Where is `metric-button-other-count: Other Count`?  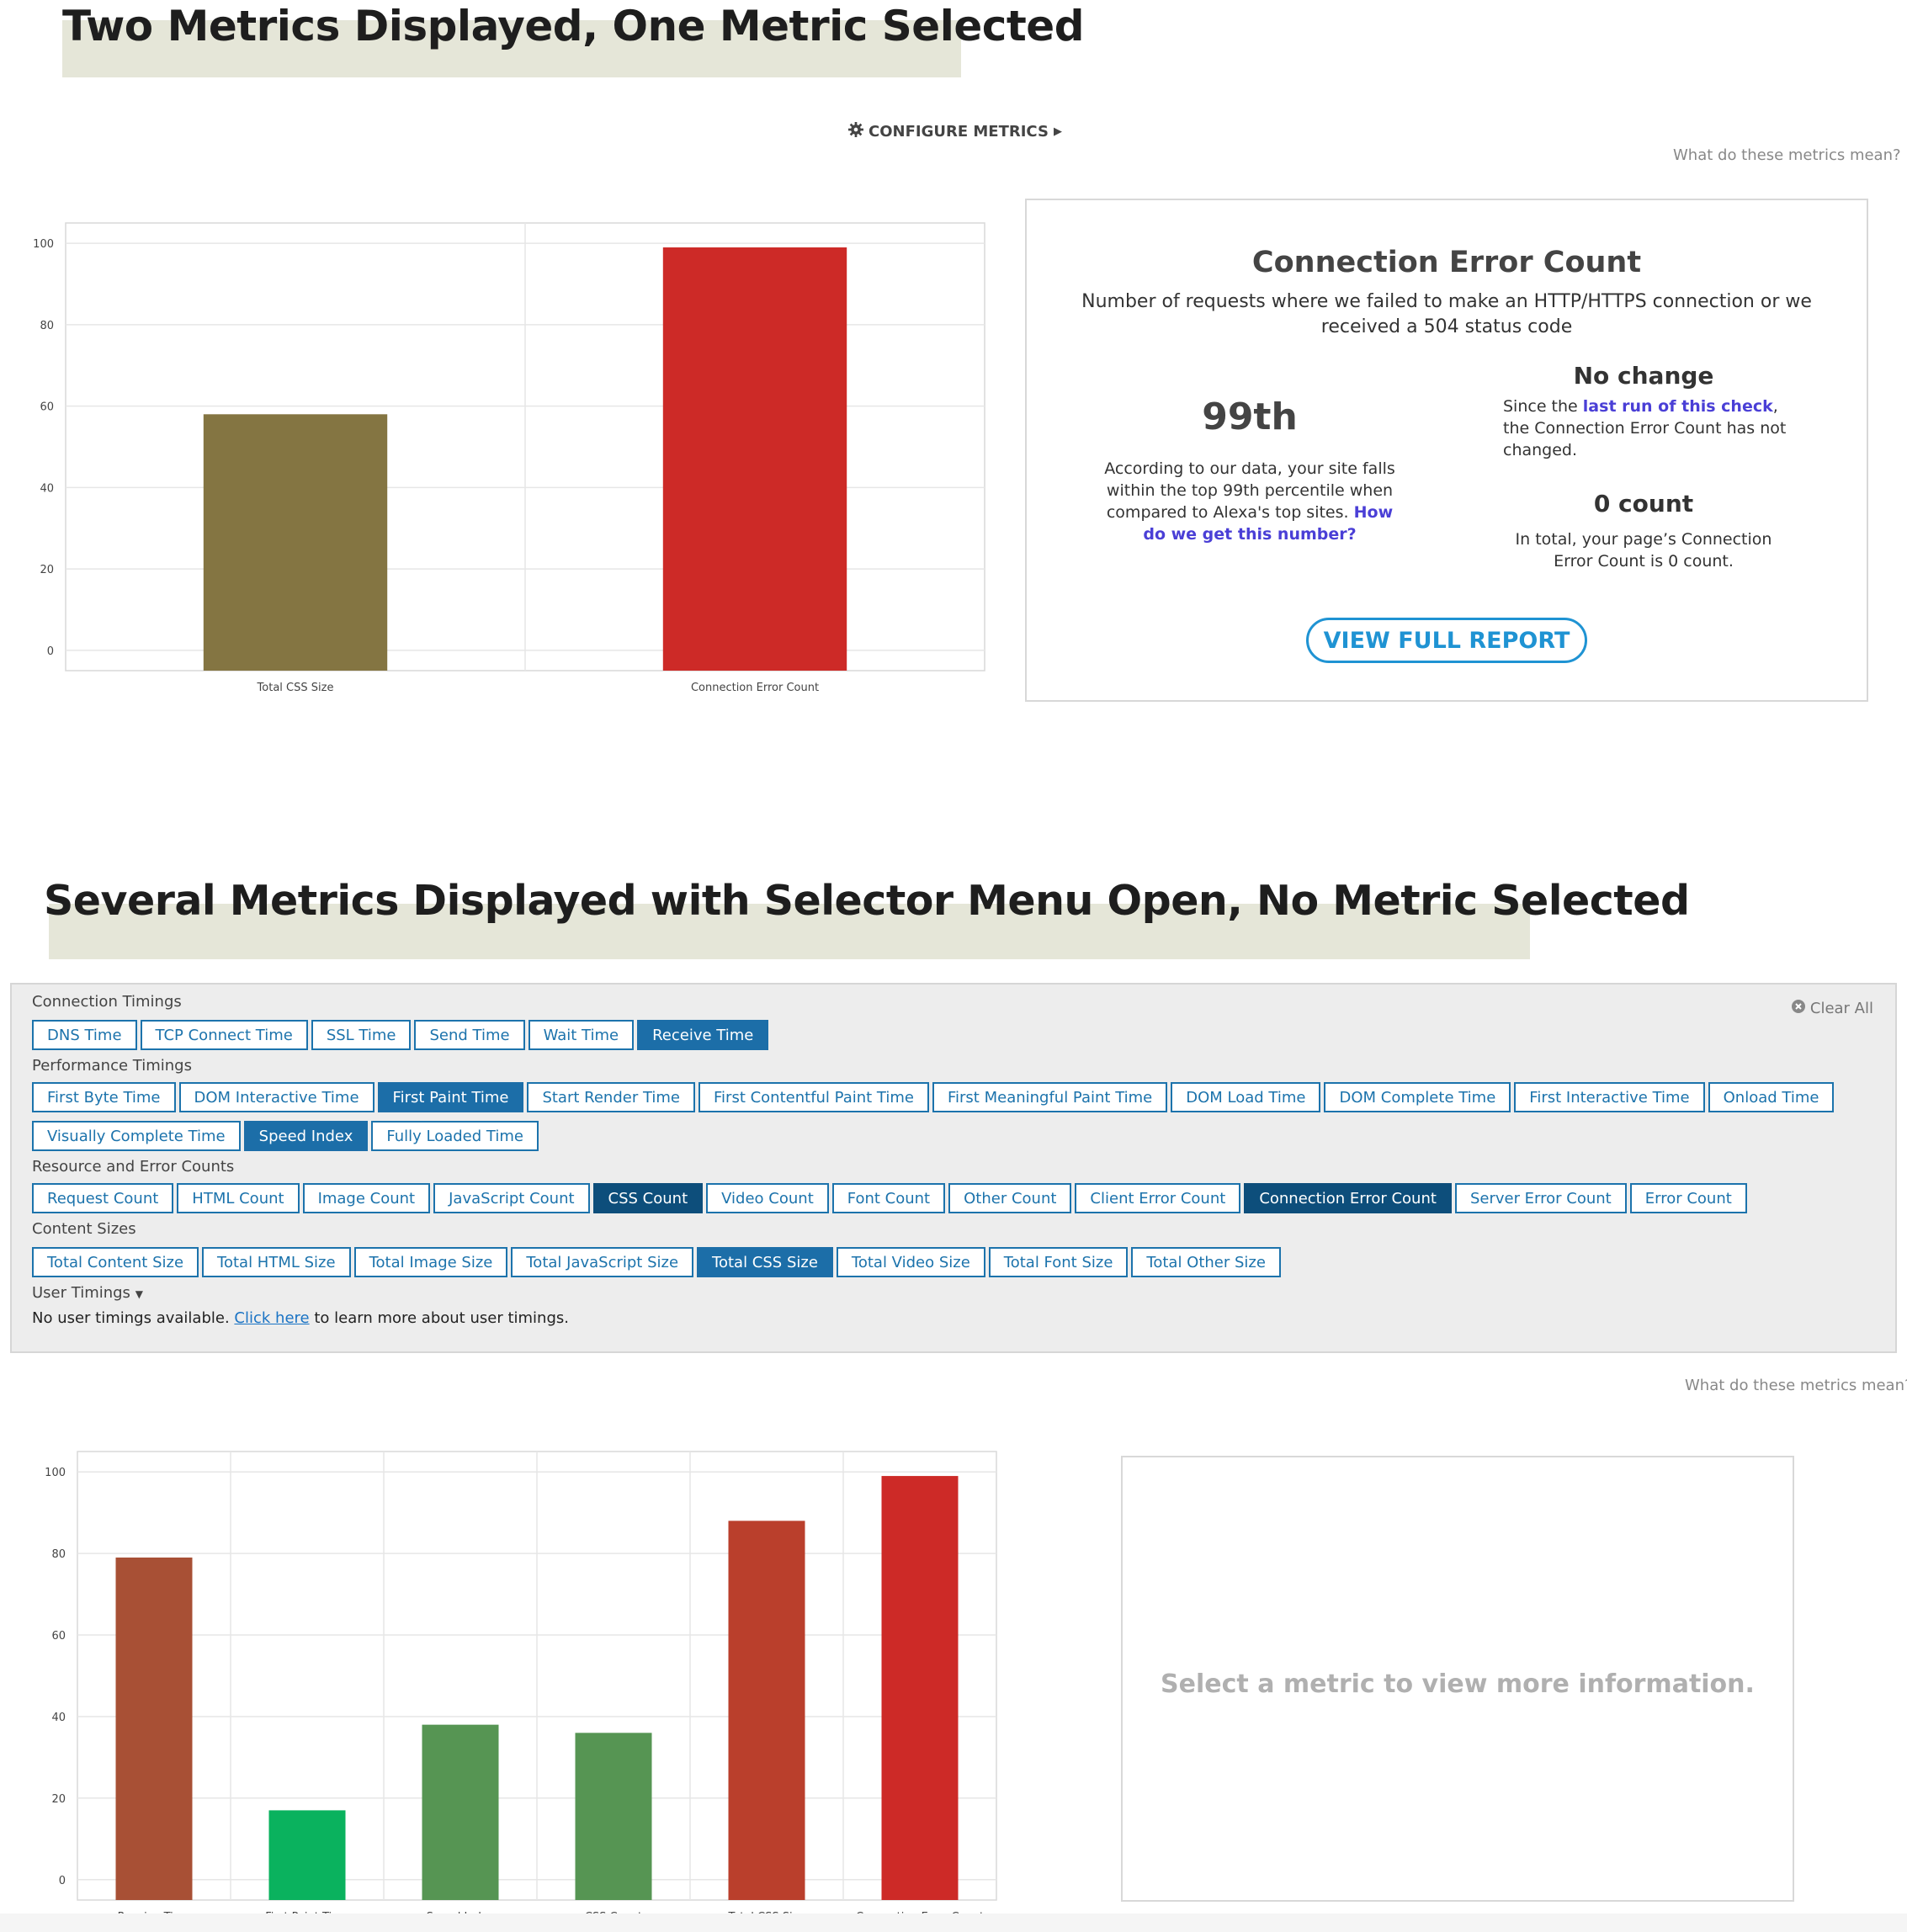
metric-button-other-count: Other Count is located at coordinates (1010, 1198).